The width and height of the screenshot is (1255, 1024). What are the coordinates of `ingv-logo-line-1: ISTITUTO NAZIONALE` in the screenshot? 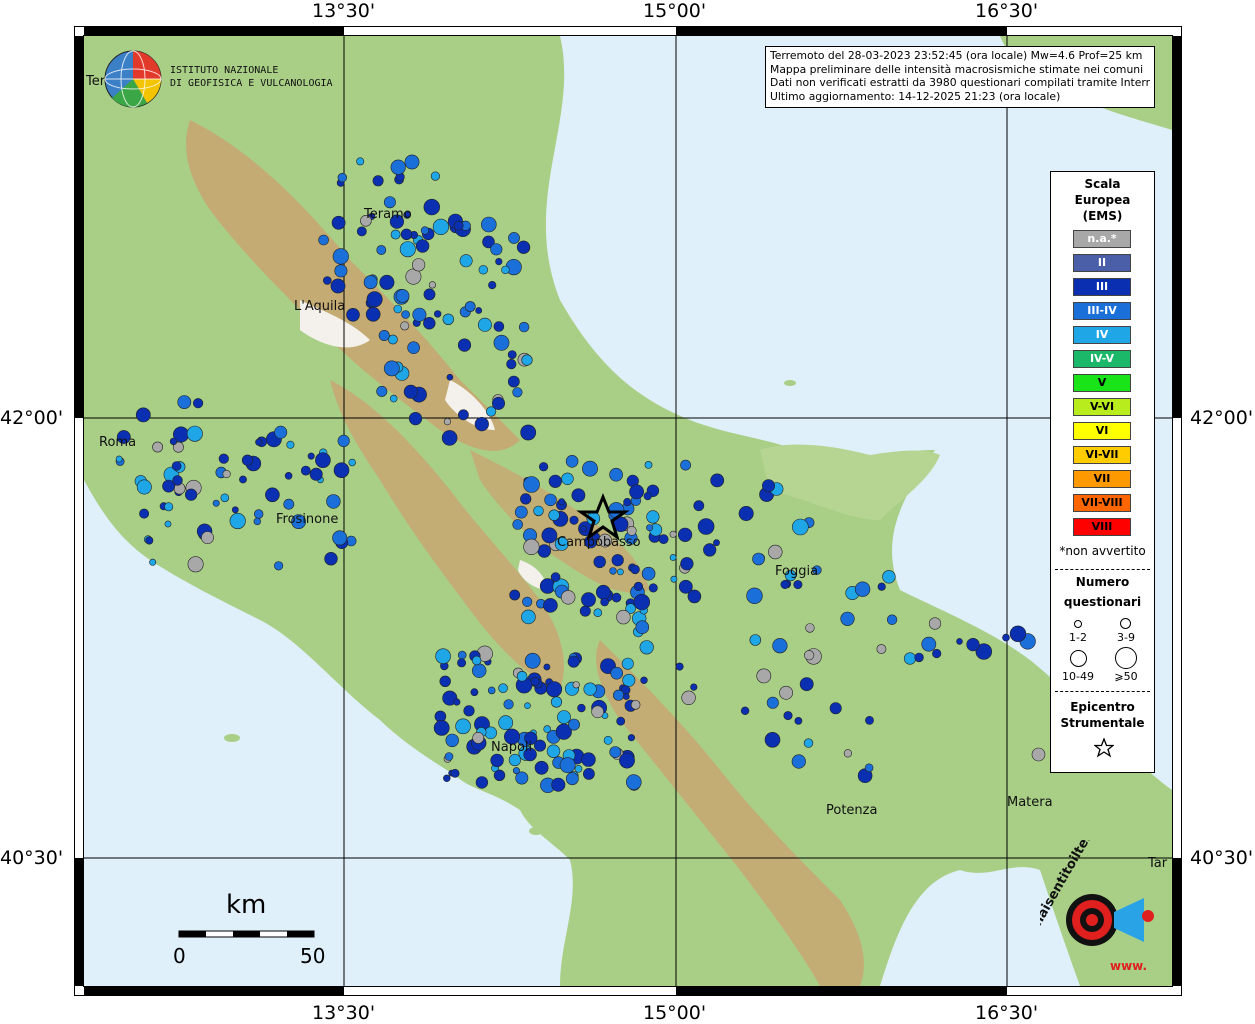 It's located at (224, 70).